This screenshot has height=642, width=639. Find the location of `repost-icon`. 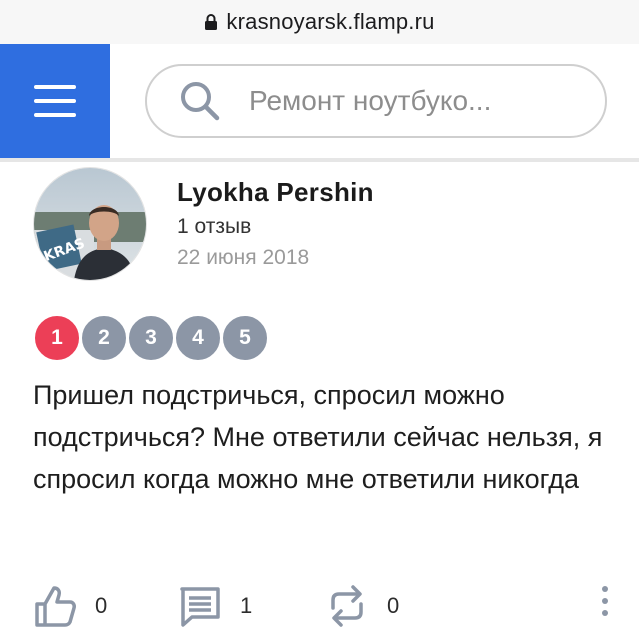

repost-icon is located at coordinates (347, 606).